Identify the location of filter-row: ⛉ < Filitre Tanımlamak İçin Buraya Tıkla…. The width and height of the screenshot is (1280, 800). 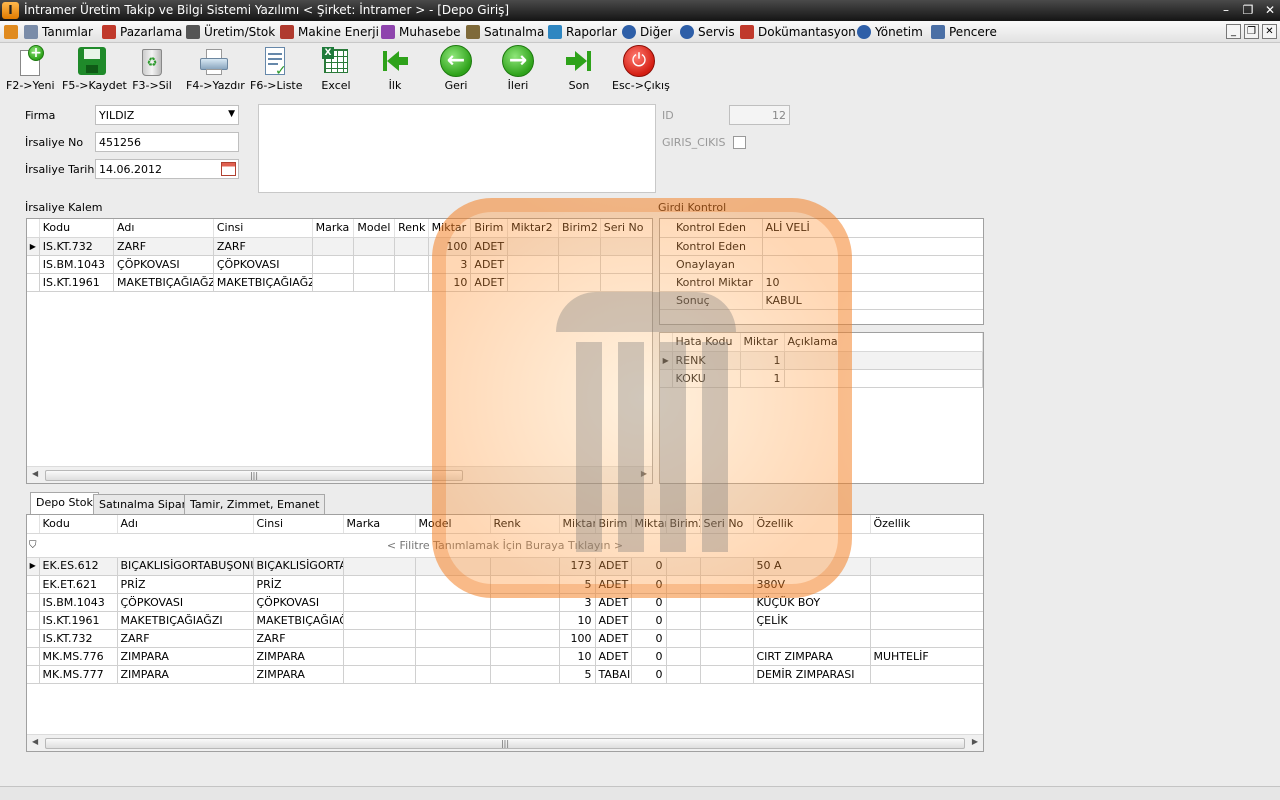
(505, 547).